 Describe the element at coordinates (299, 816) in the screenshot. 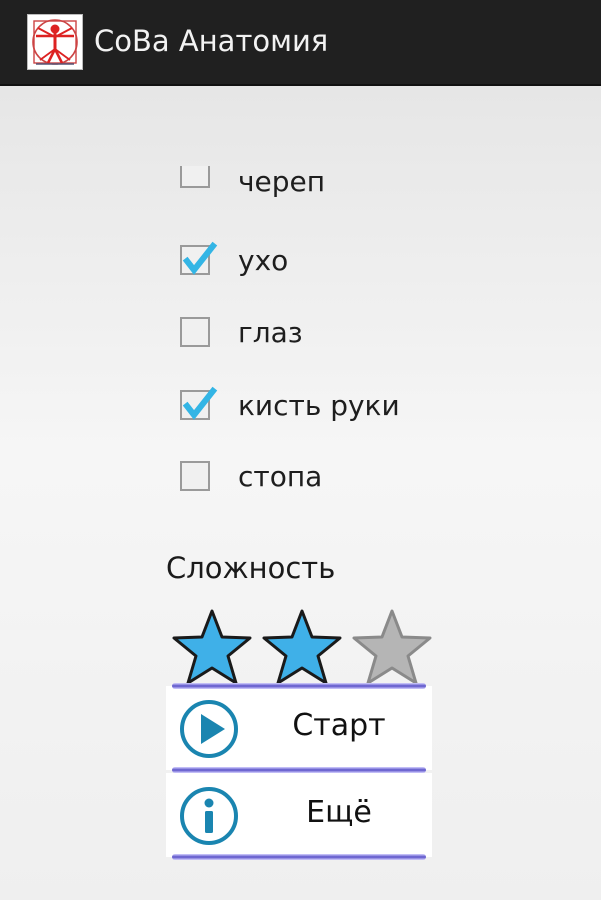

I see `more-button: Ещё` at that location.